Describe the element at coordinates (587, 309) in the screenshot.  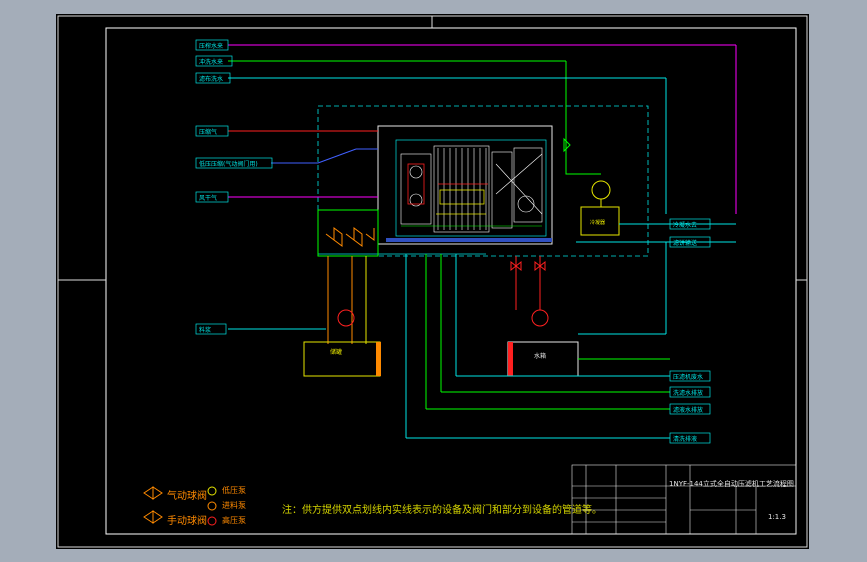
I see `right-tank-group` at that location.